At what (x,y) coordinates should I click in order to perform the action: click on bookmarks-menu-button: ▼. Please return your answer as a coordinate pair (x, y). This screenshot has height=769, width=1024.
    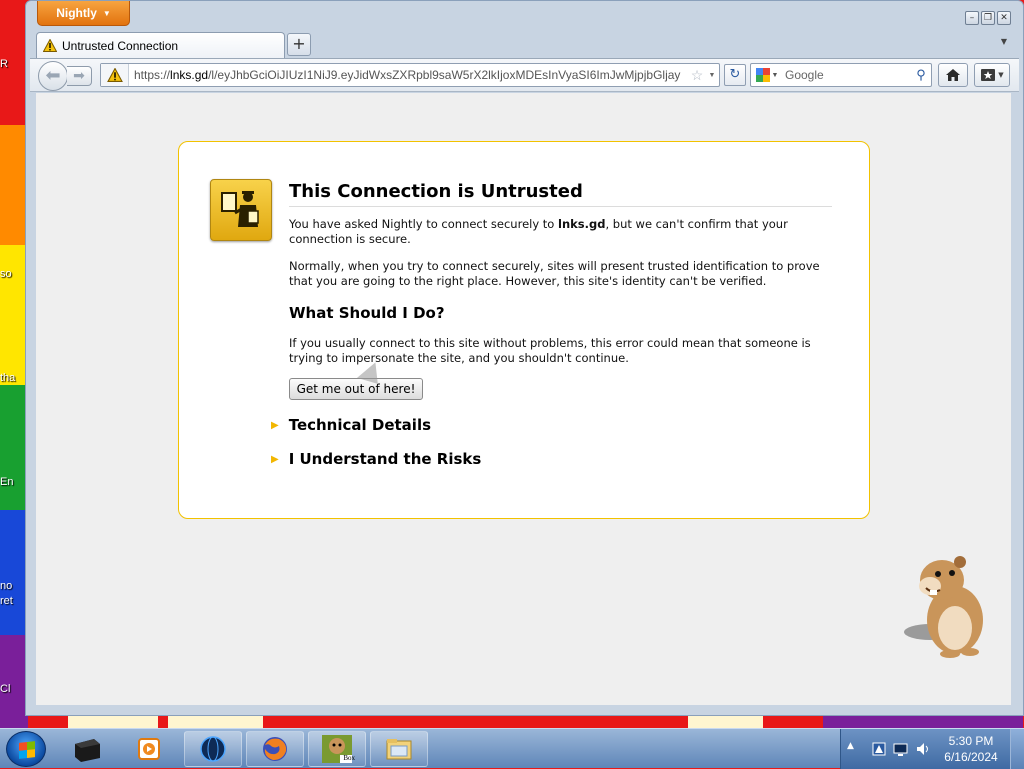
    Looking at the image, I should click on (992, 75).